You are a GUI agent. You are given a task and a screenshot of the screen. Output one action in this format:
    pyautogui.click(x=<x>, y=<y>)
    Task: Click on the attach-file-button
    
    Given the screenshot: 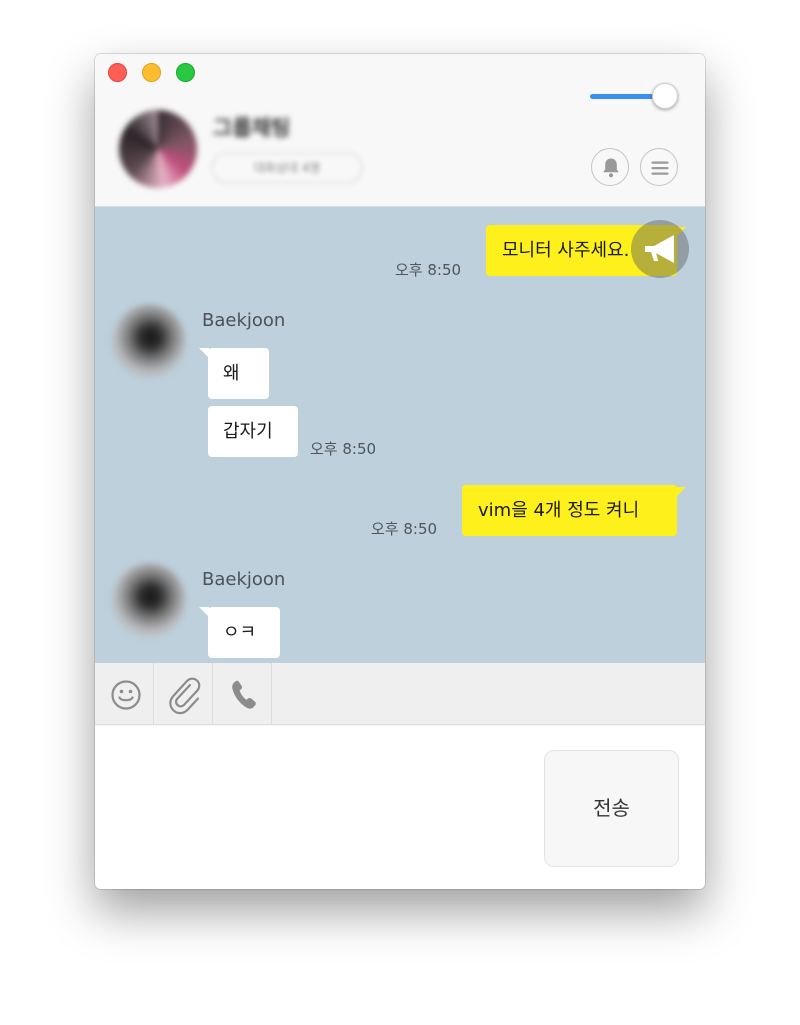 What is the action you would take?
    pyautogui.click(x=183, y=693)
    